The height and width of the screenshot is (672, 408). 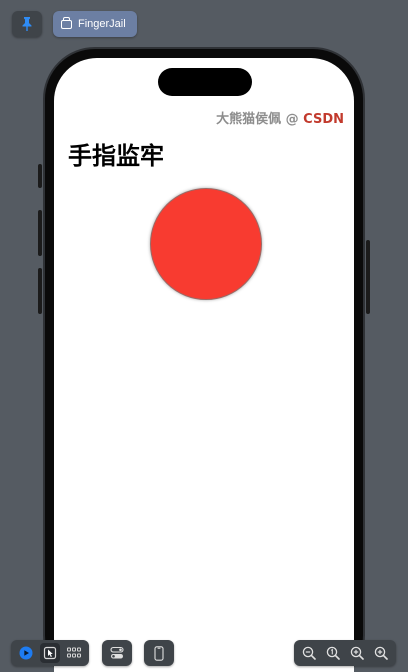 What do you see at coordinates (66, 22) in the screenshot?
I see `window-icon` at bounding box center [66, 22].